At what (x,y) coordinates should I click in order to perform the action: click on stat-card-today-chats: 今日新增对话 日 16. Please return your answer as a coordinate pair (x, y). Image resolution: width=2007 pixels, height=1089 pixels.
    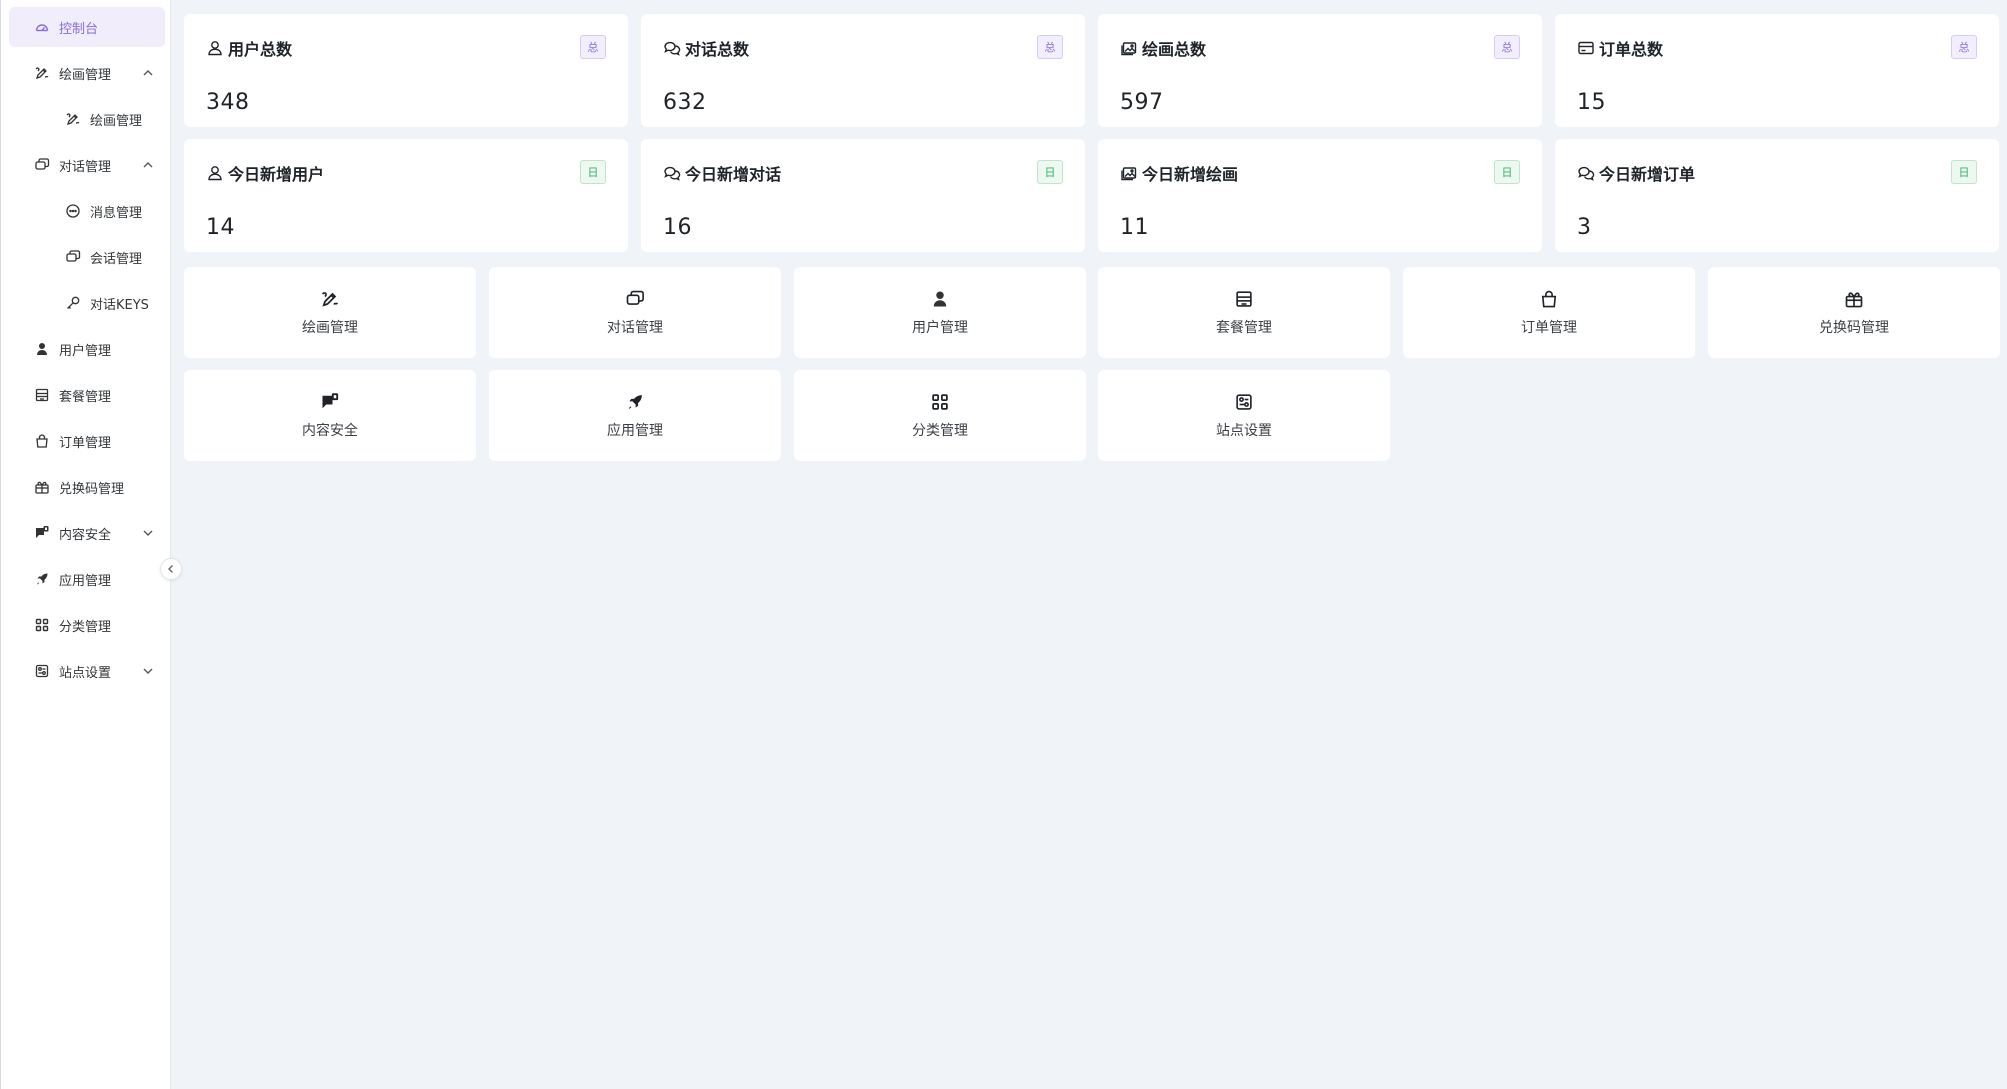
    Looking at the image, I should click on (863, 195).